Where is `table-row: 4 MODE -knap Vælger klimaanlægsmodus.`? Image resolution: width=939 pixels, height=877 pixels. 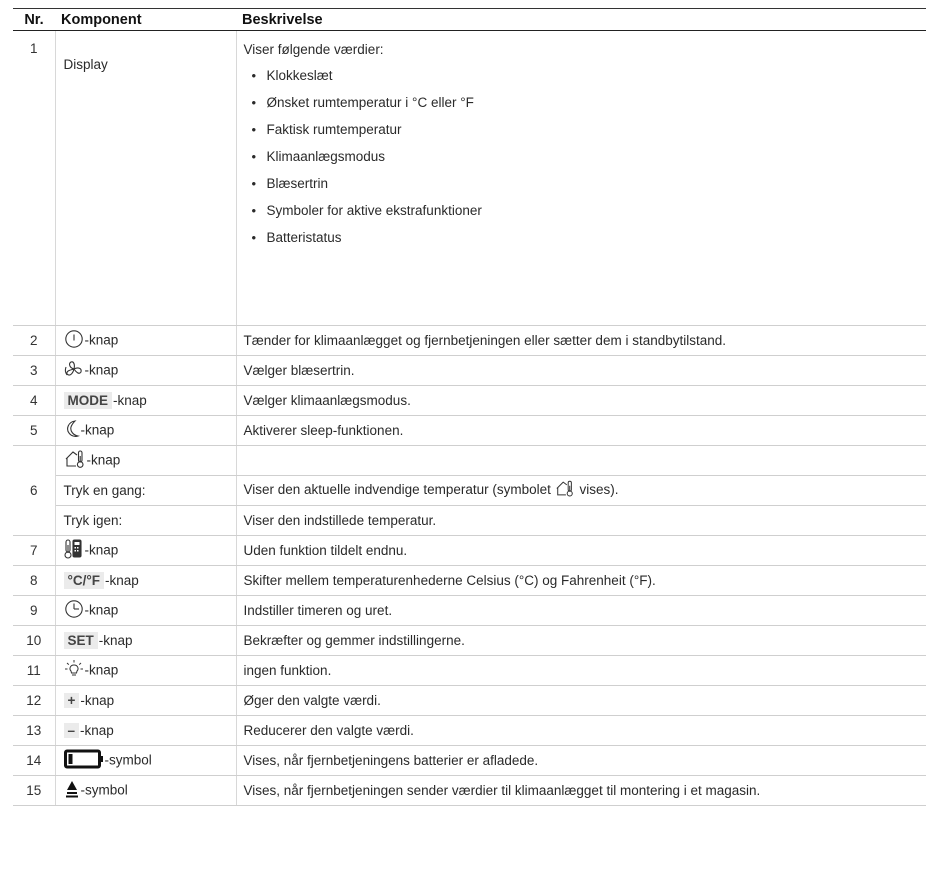
table-row: 4 MODE -knap Vælger klimaanlægsmodus. is located at coordinates (469, 400).